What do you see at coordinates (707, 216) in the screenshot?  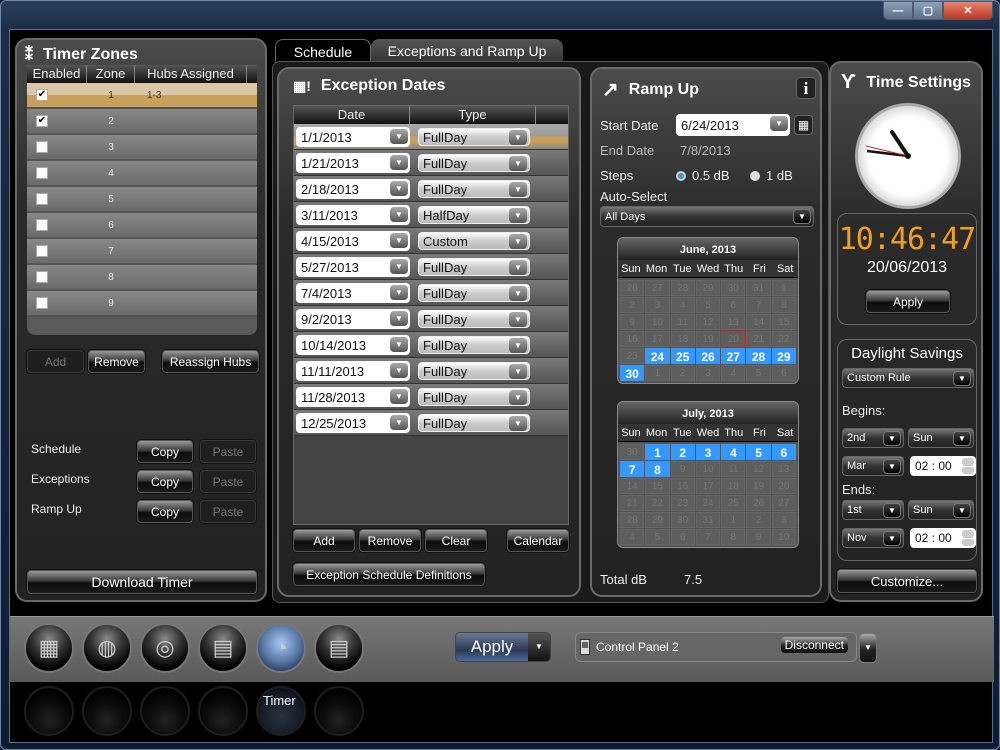 I see `auto-select-dropdown: All Days ▼` at bounding box center [707, 216].